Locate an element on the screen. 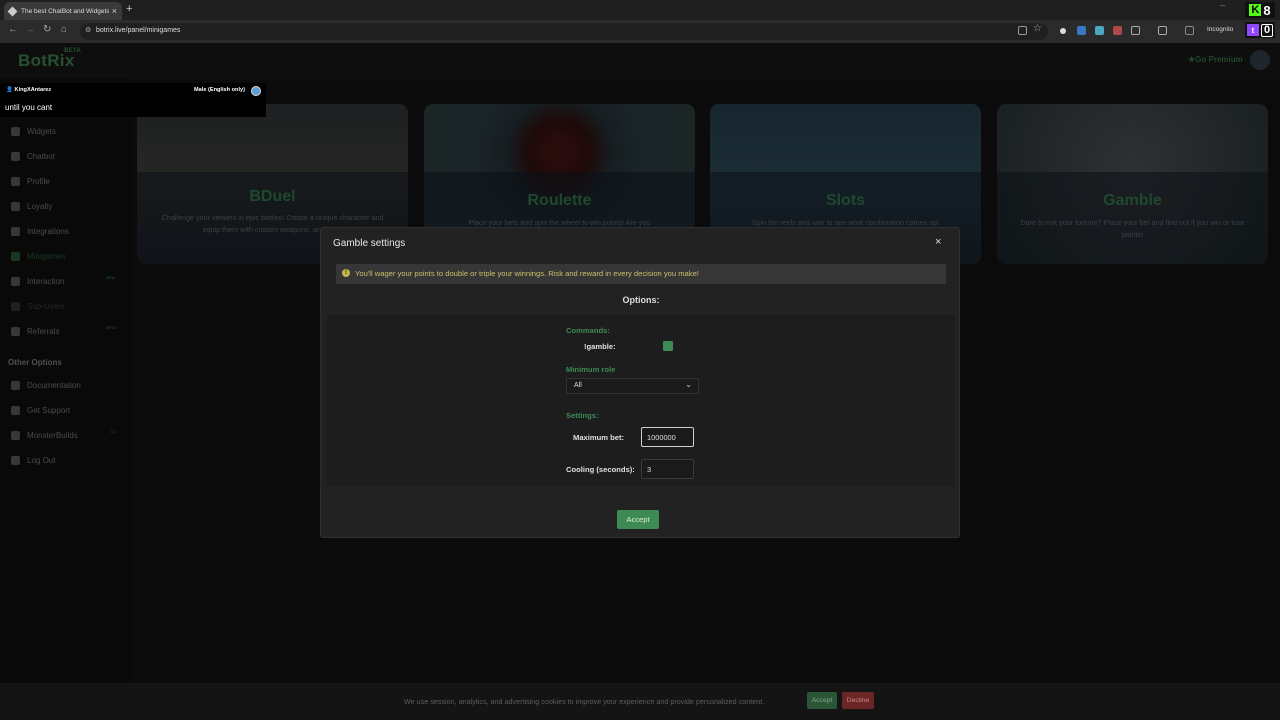 This screenshot has height=720, width=1280. globe-icon is located at coordinates (256, 91).